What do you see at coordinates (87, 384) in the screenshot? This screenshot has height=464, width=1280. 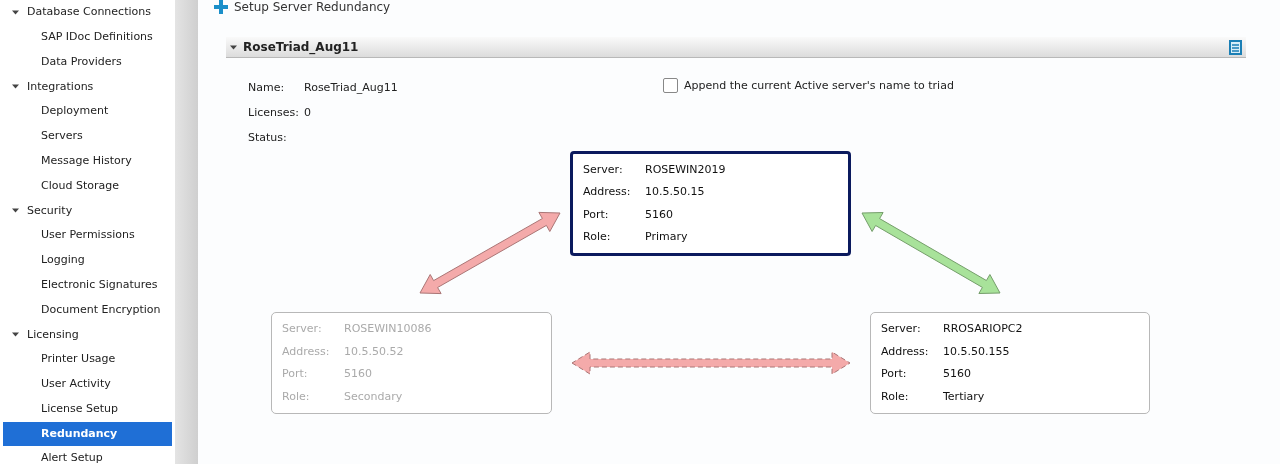 I see `tree-item: User Activity` at bounding box center [87, 384].